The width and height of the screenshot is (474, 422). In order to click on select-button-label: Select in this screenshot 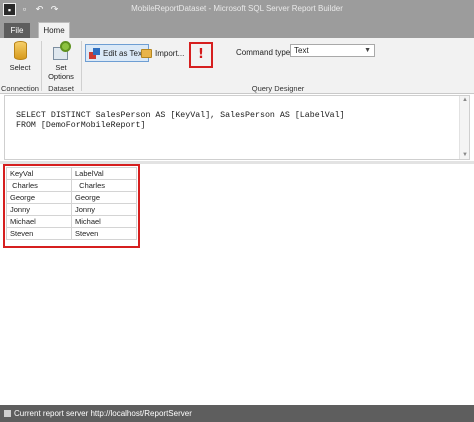, I will do `click(20, 67)`.